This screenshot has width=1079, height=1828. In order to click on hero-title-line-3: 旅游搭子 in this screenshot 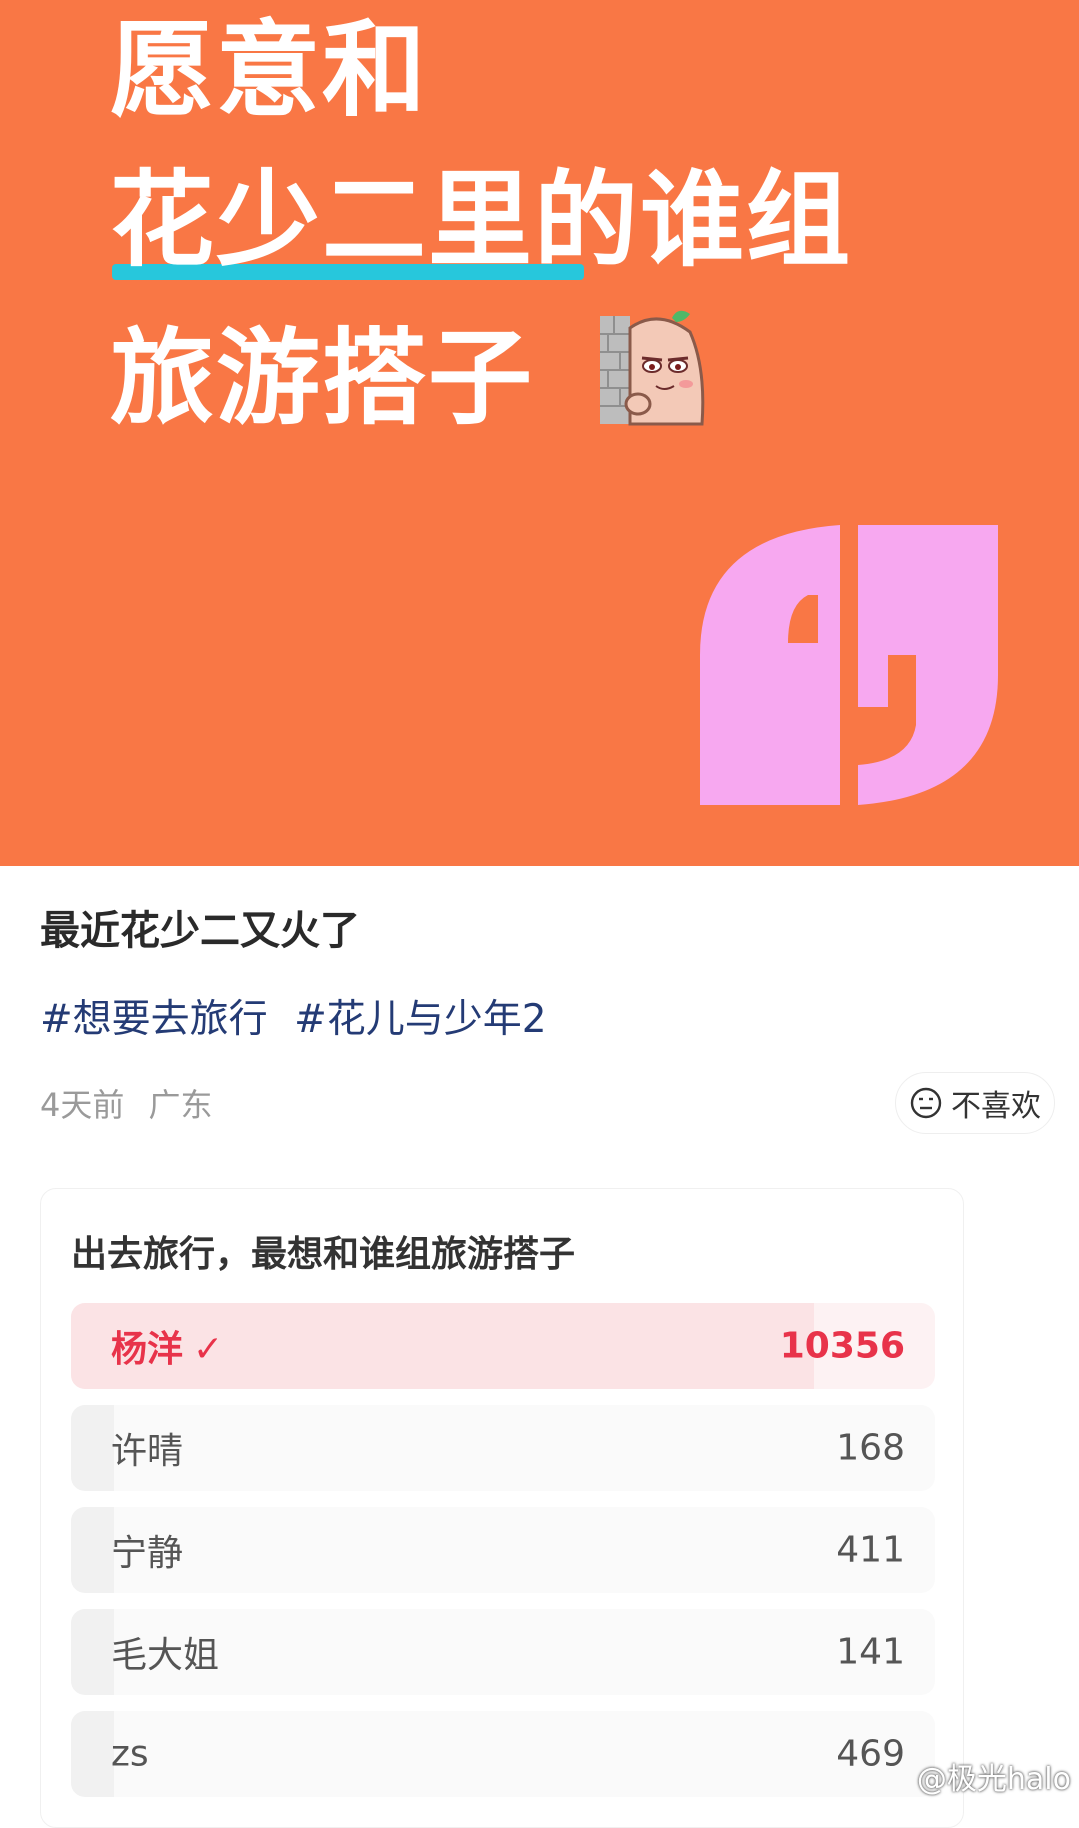, I will do `click(322, 378)`.